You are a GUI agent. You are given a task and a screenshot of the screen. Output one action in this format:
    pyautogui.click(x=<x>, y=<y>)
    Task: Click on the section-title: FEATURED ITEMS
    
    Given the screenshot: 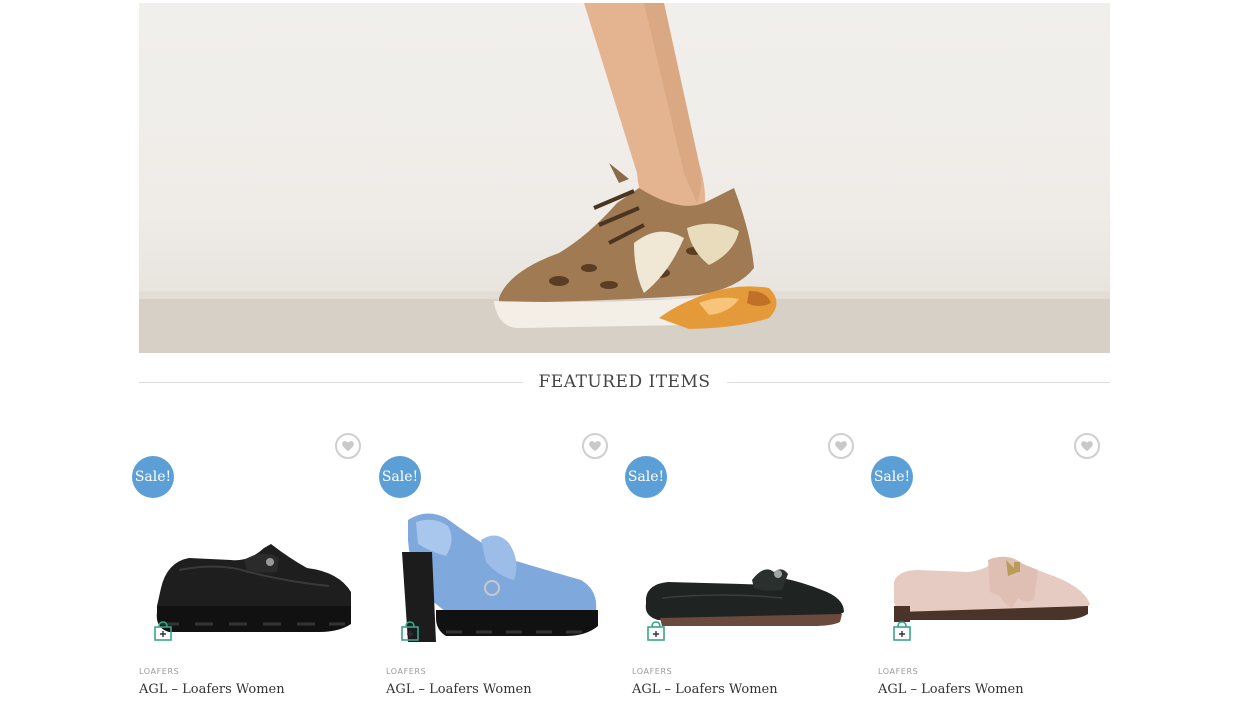 What is the action you would take?
    pyautogui.click(x=624, y=382)
    